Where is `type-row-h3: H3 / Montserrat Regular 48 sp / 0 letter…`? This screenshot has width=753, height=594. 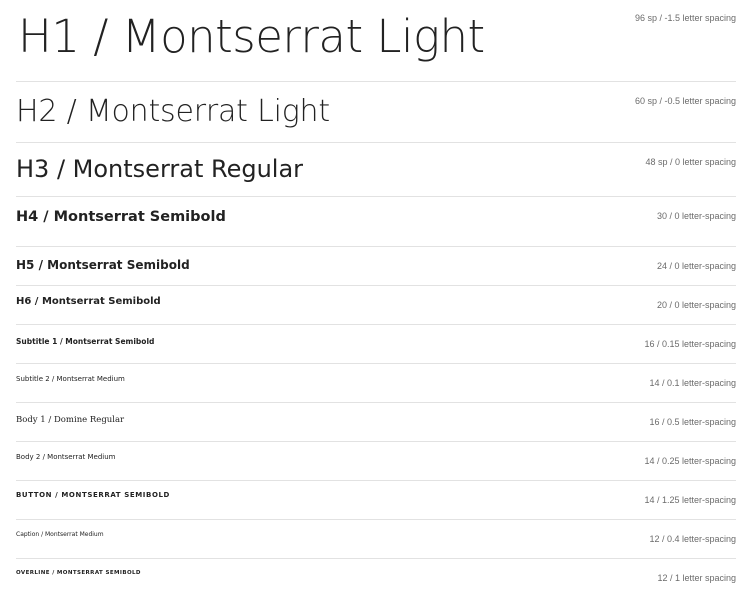
type-row-h3: H3 / Montserrat Regular 48 sp / 0 letter… is located at coordinates (376, 170).